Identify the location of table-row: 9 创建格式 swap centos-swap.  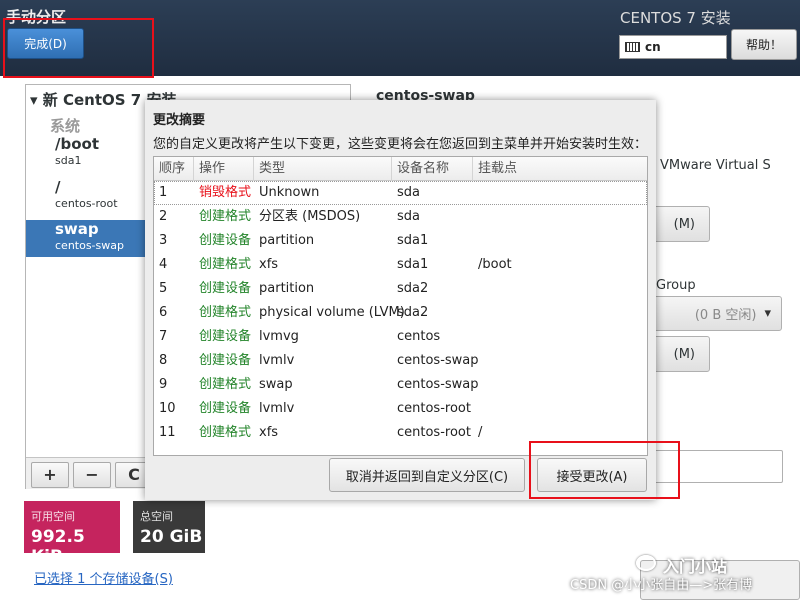
(400, 385).